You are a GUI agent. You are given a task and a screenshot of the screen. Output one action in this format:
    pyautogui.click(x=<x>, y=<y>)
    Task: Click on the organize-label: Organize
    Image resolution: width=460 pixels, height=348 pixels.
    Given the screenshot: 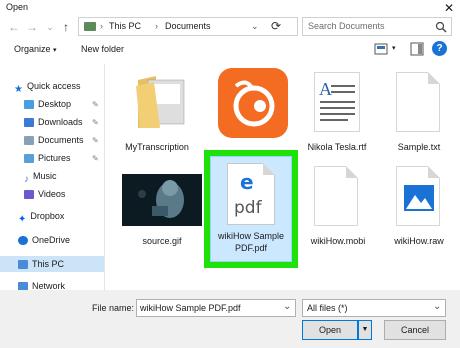 What is the action you would take?
    pyautogui.click(x=32, y=49)
    